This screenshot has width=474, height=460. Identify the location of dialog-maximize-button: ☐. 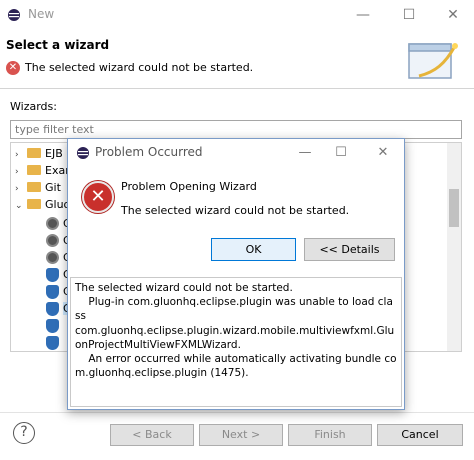
(341, 153).